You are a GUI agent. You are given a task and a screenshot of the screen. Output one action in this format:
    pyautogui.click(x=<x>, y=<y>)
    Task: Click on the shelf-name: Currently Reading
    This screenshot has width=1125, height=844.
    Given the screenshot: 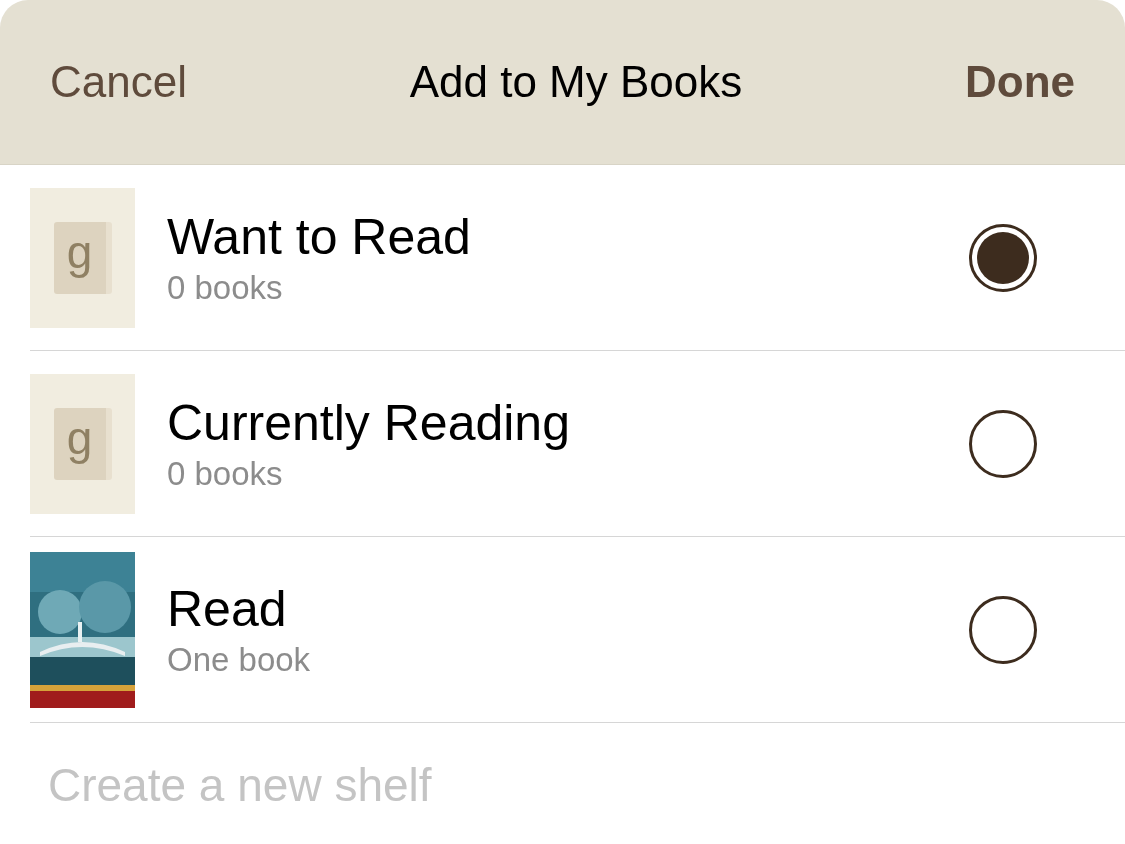 What is the action you would take?
    pyautogui.click(x=369, y=423)
    